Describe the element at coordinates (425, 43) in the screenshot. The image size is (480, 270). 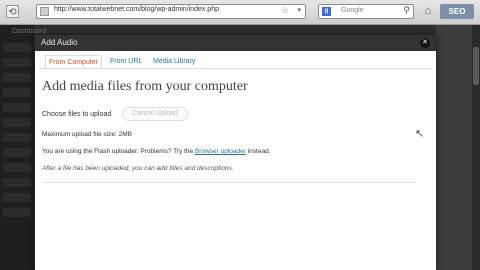
I see `close-icon: ✕` at that location.